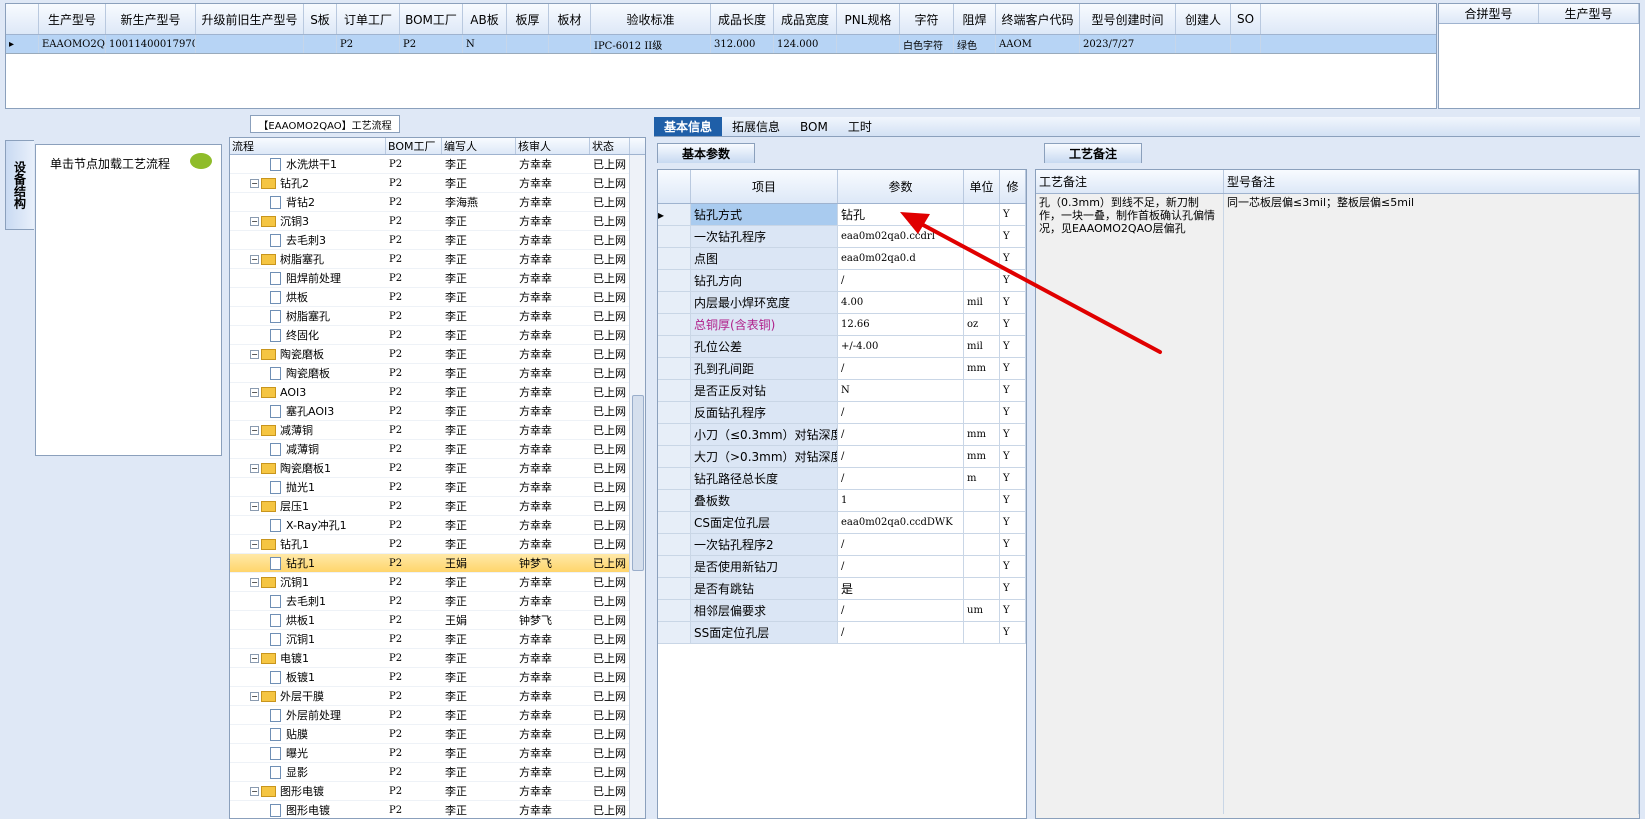  I want to click on tree-row: 板镀1 P2 李正 方幸幸 已上网, so click(437, 677).